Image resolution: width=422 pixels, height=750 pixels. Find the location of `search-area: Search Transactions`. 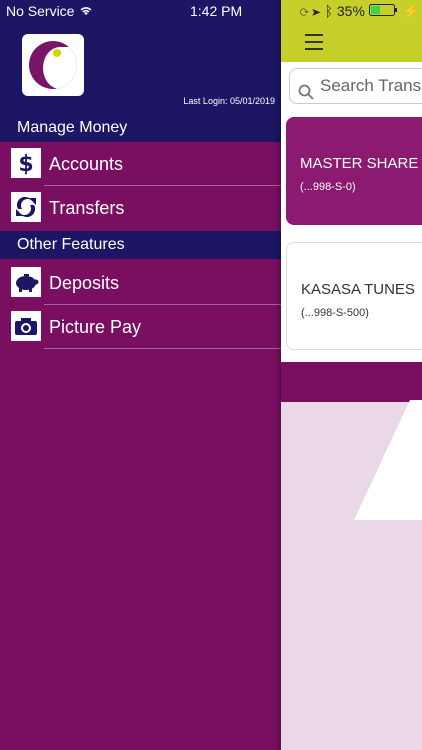

search-area: Search Transactions is located at coordinates (351, 86).